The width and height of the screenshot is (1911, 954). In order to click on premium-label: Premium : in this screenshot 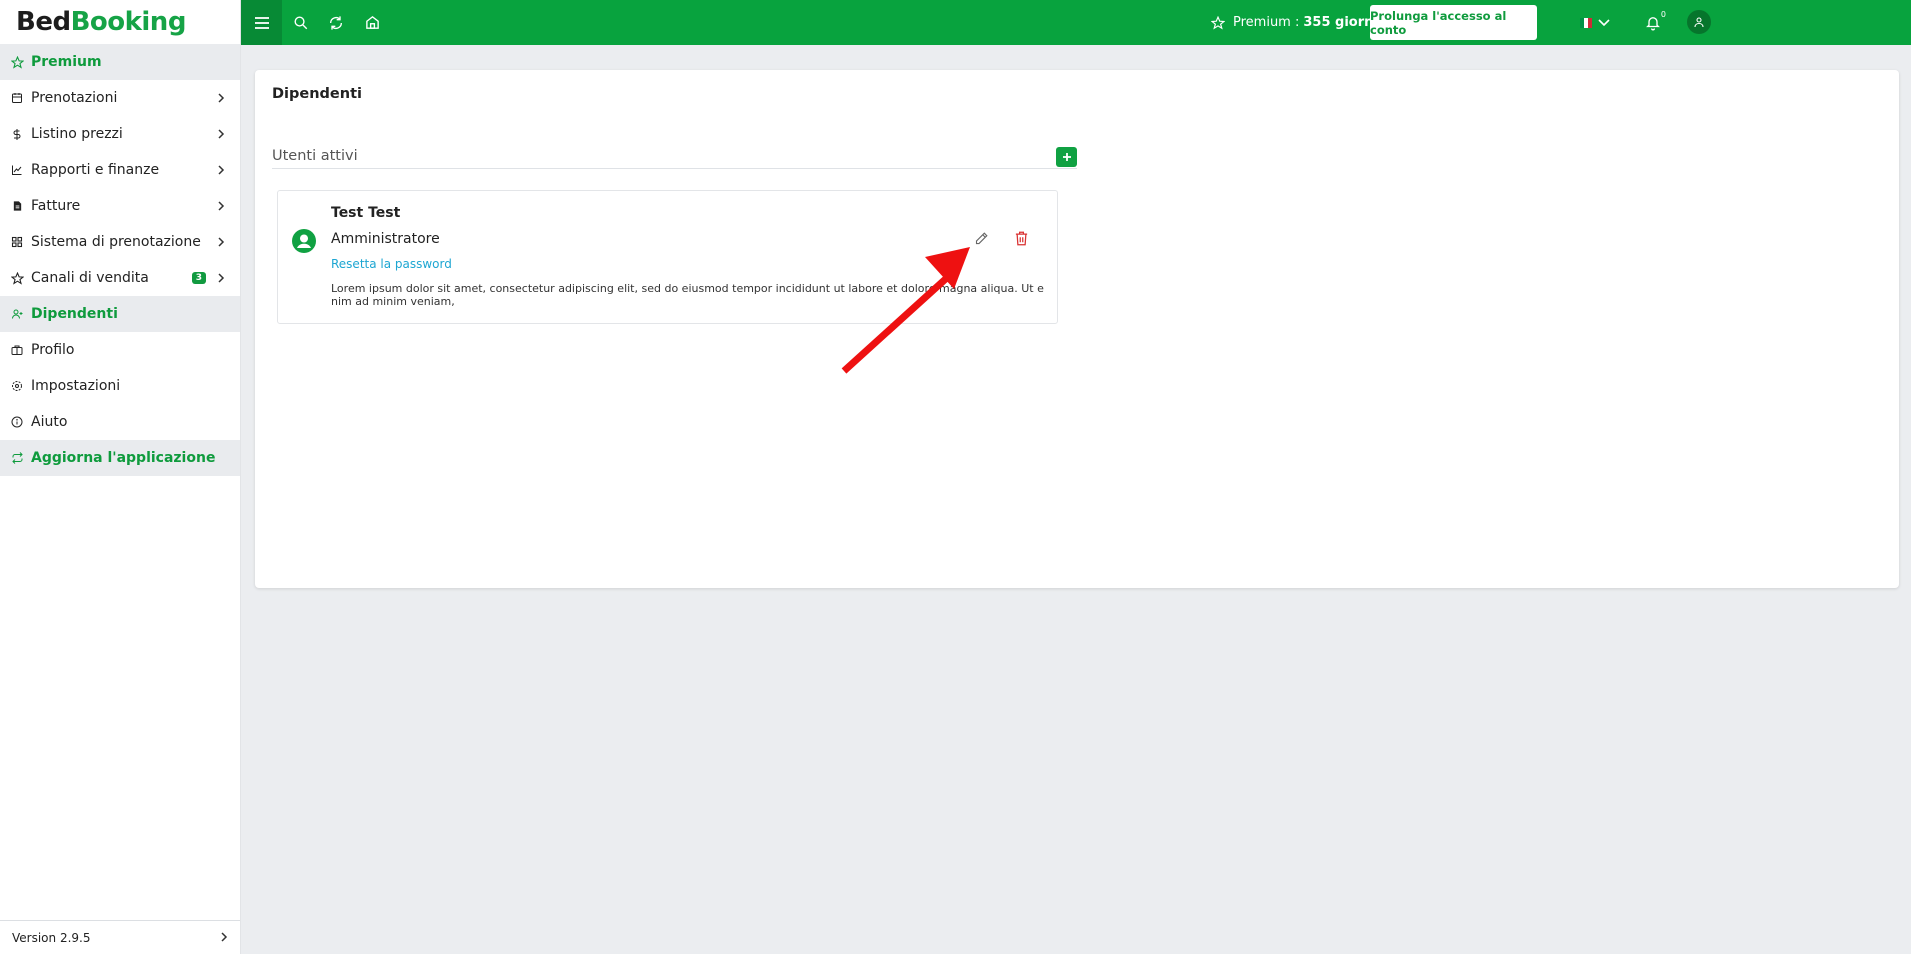, I will do `click(1266, 22)`.